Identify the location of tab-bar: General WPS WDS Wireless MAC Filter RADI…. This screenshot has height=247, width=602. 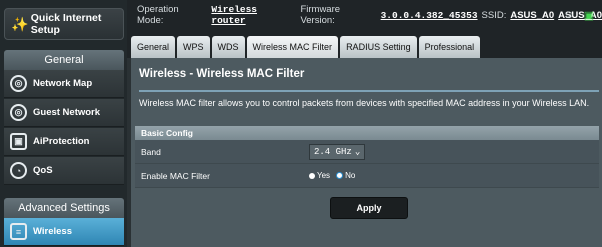
(306, 47).